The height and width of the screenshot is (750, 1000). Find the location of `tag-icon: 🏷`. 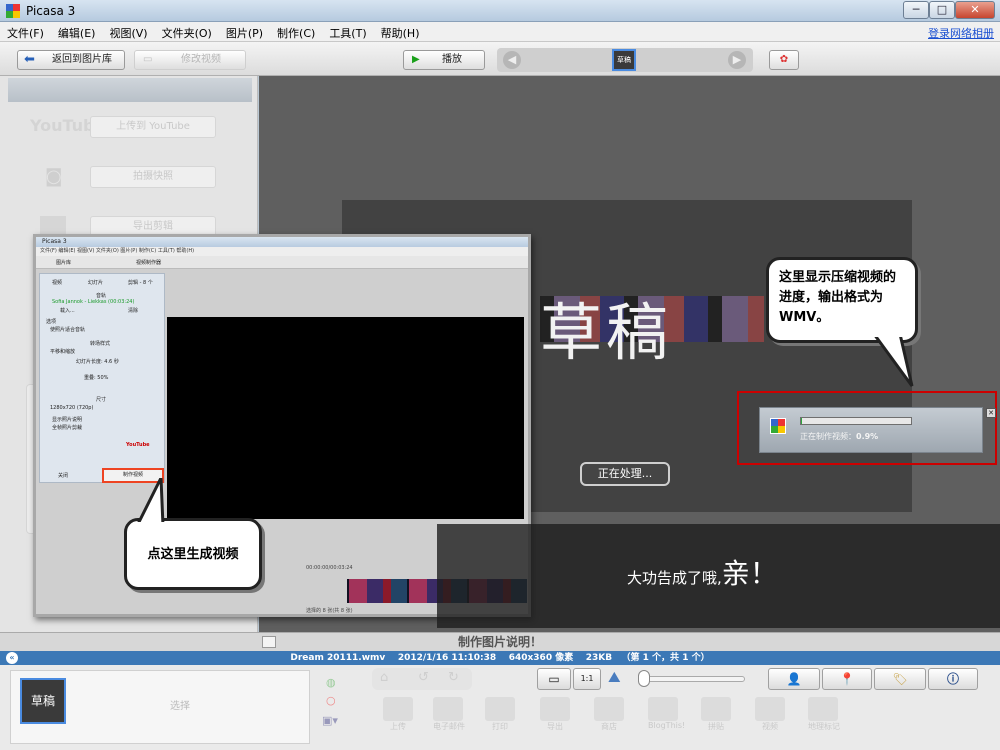

tag-icon: 🏷 is located at coordinates (900, 679).